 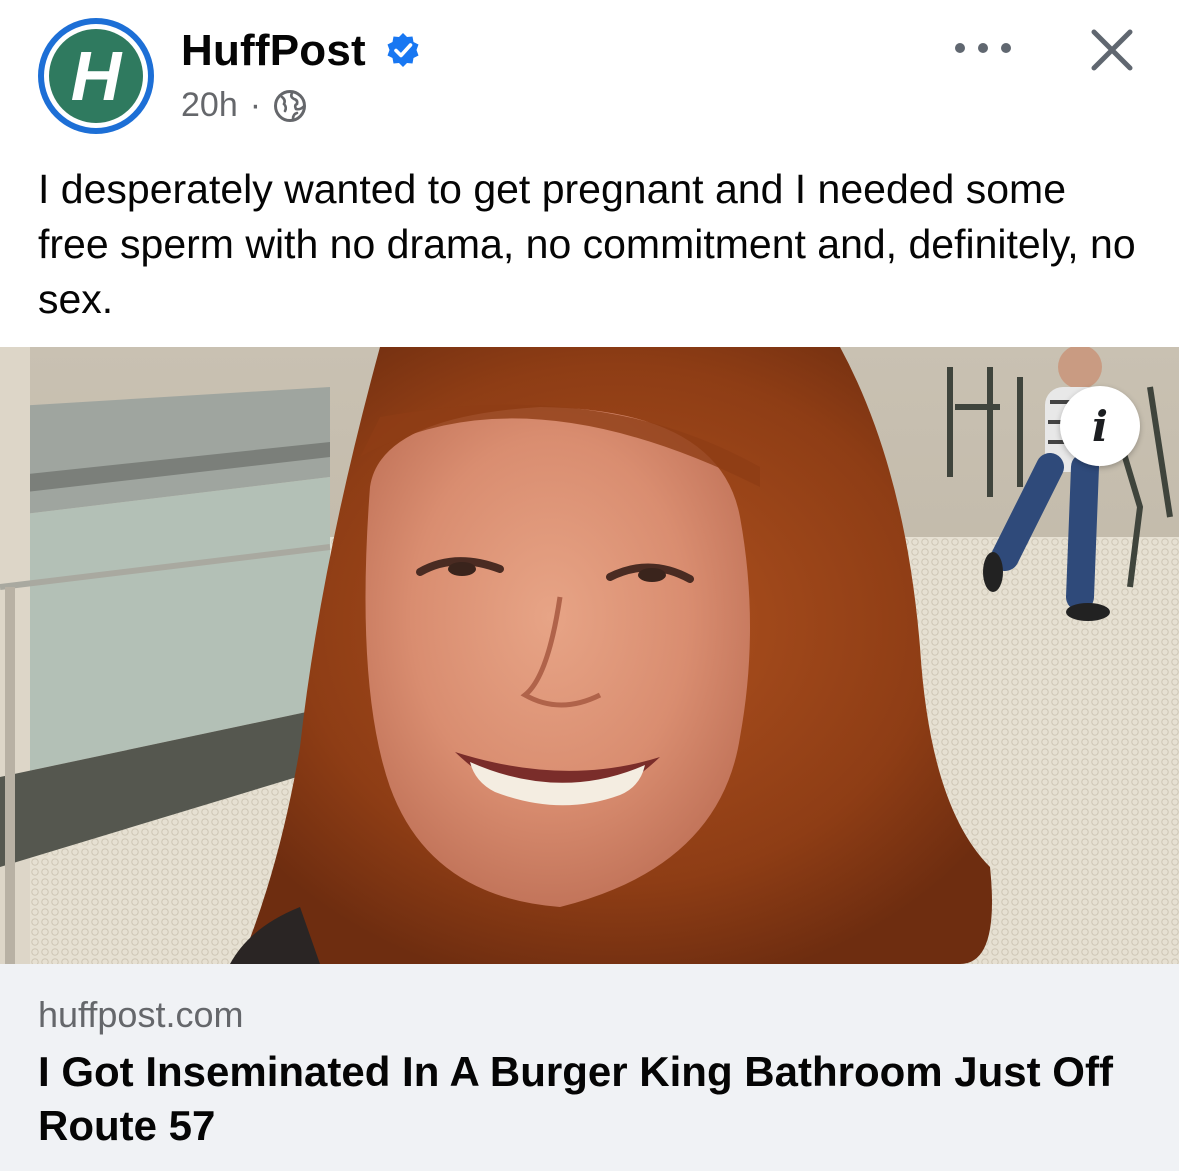 What do you see at coordinates (403, 50) in the screenshot?
I see `verified-badge-icon` at bounding box center [403, 50].